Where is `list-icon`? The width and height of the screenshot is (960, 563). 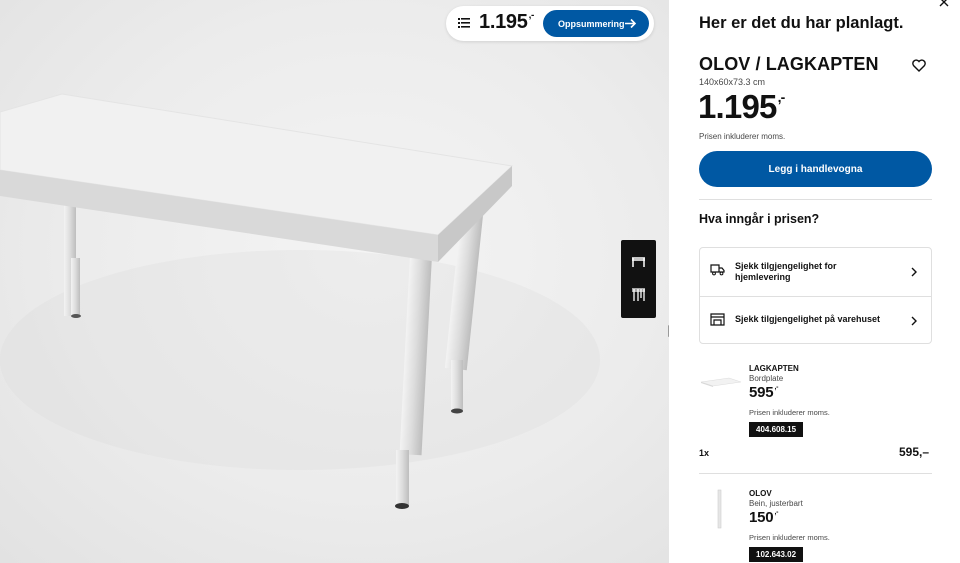 list-icon is located at coordinates (464, 23).